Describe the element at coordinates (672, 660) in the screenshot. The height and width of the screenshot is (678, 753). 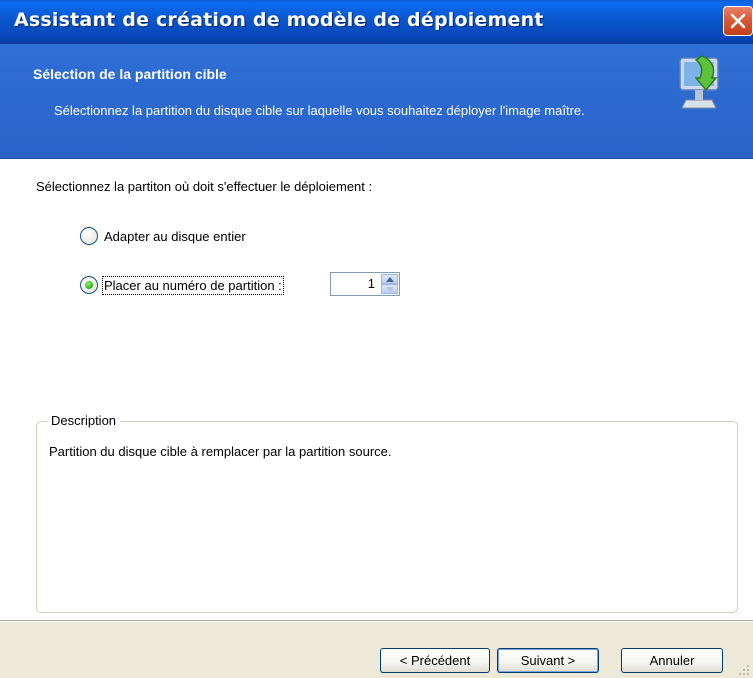
I see `cancel-button: Annuler` at that location.